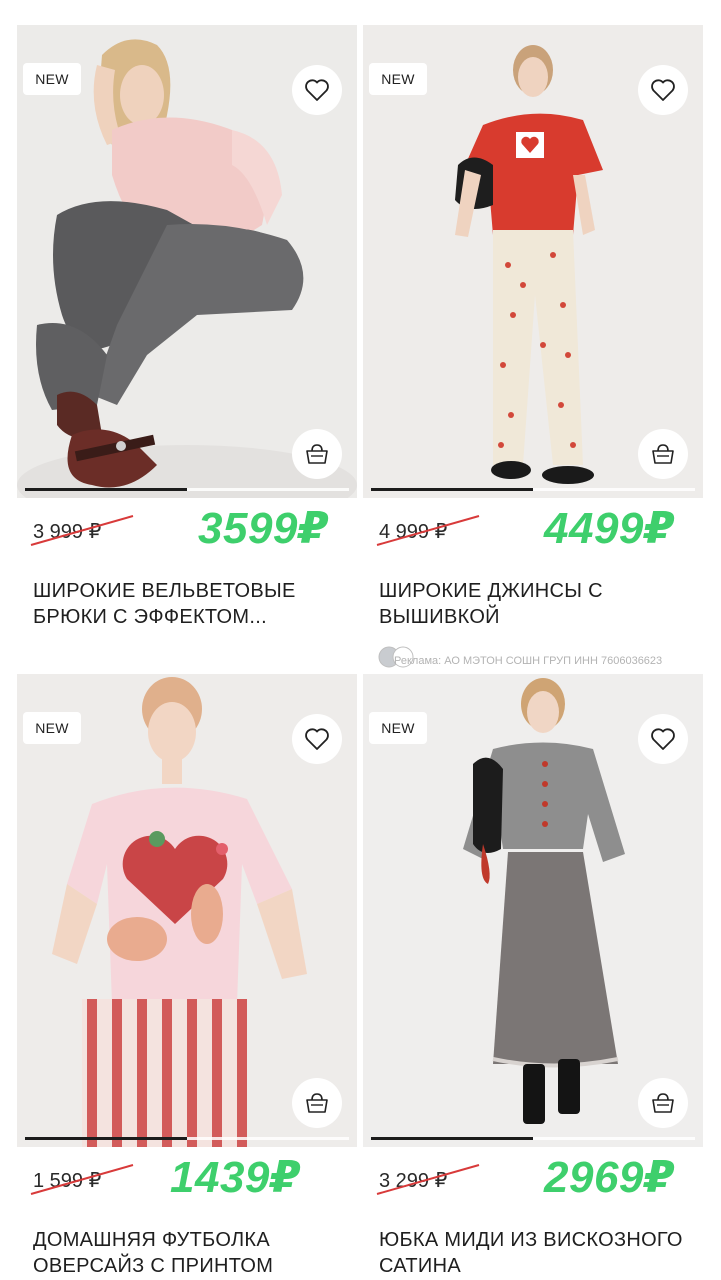 This screenshot has height=1280, width=721. Describe the element at coordinates (190, 1253) in the screenshot. I see `product-title: ДОМАШНЯЯ ФУТБОЛКА ОВЕРСАЙЗ С ПРИНТОМ` at that location.